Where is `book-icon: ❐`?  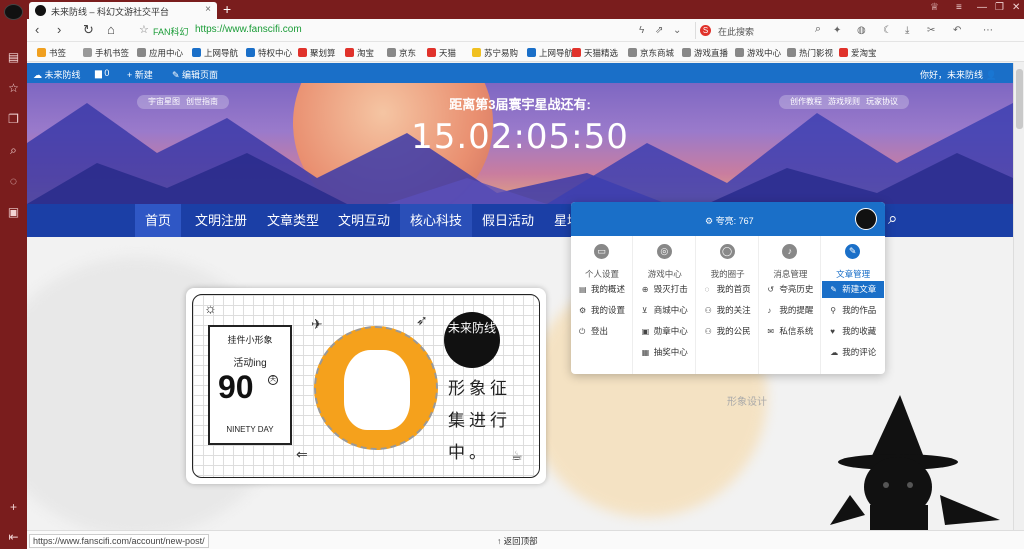
book-icon: ❐ is located at coordinates (13, 119).